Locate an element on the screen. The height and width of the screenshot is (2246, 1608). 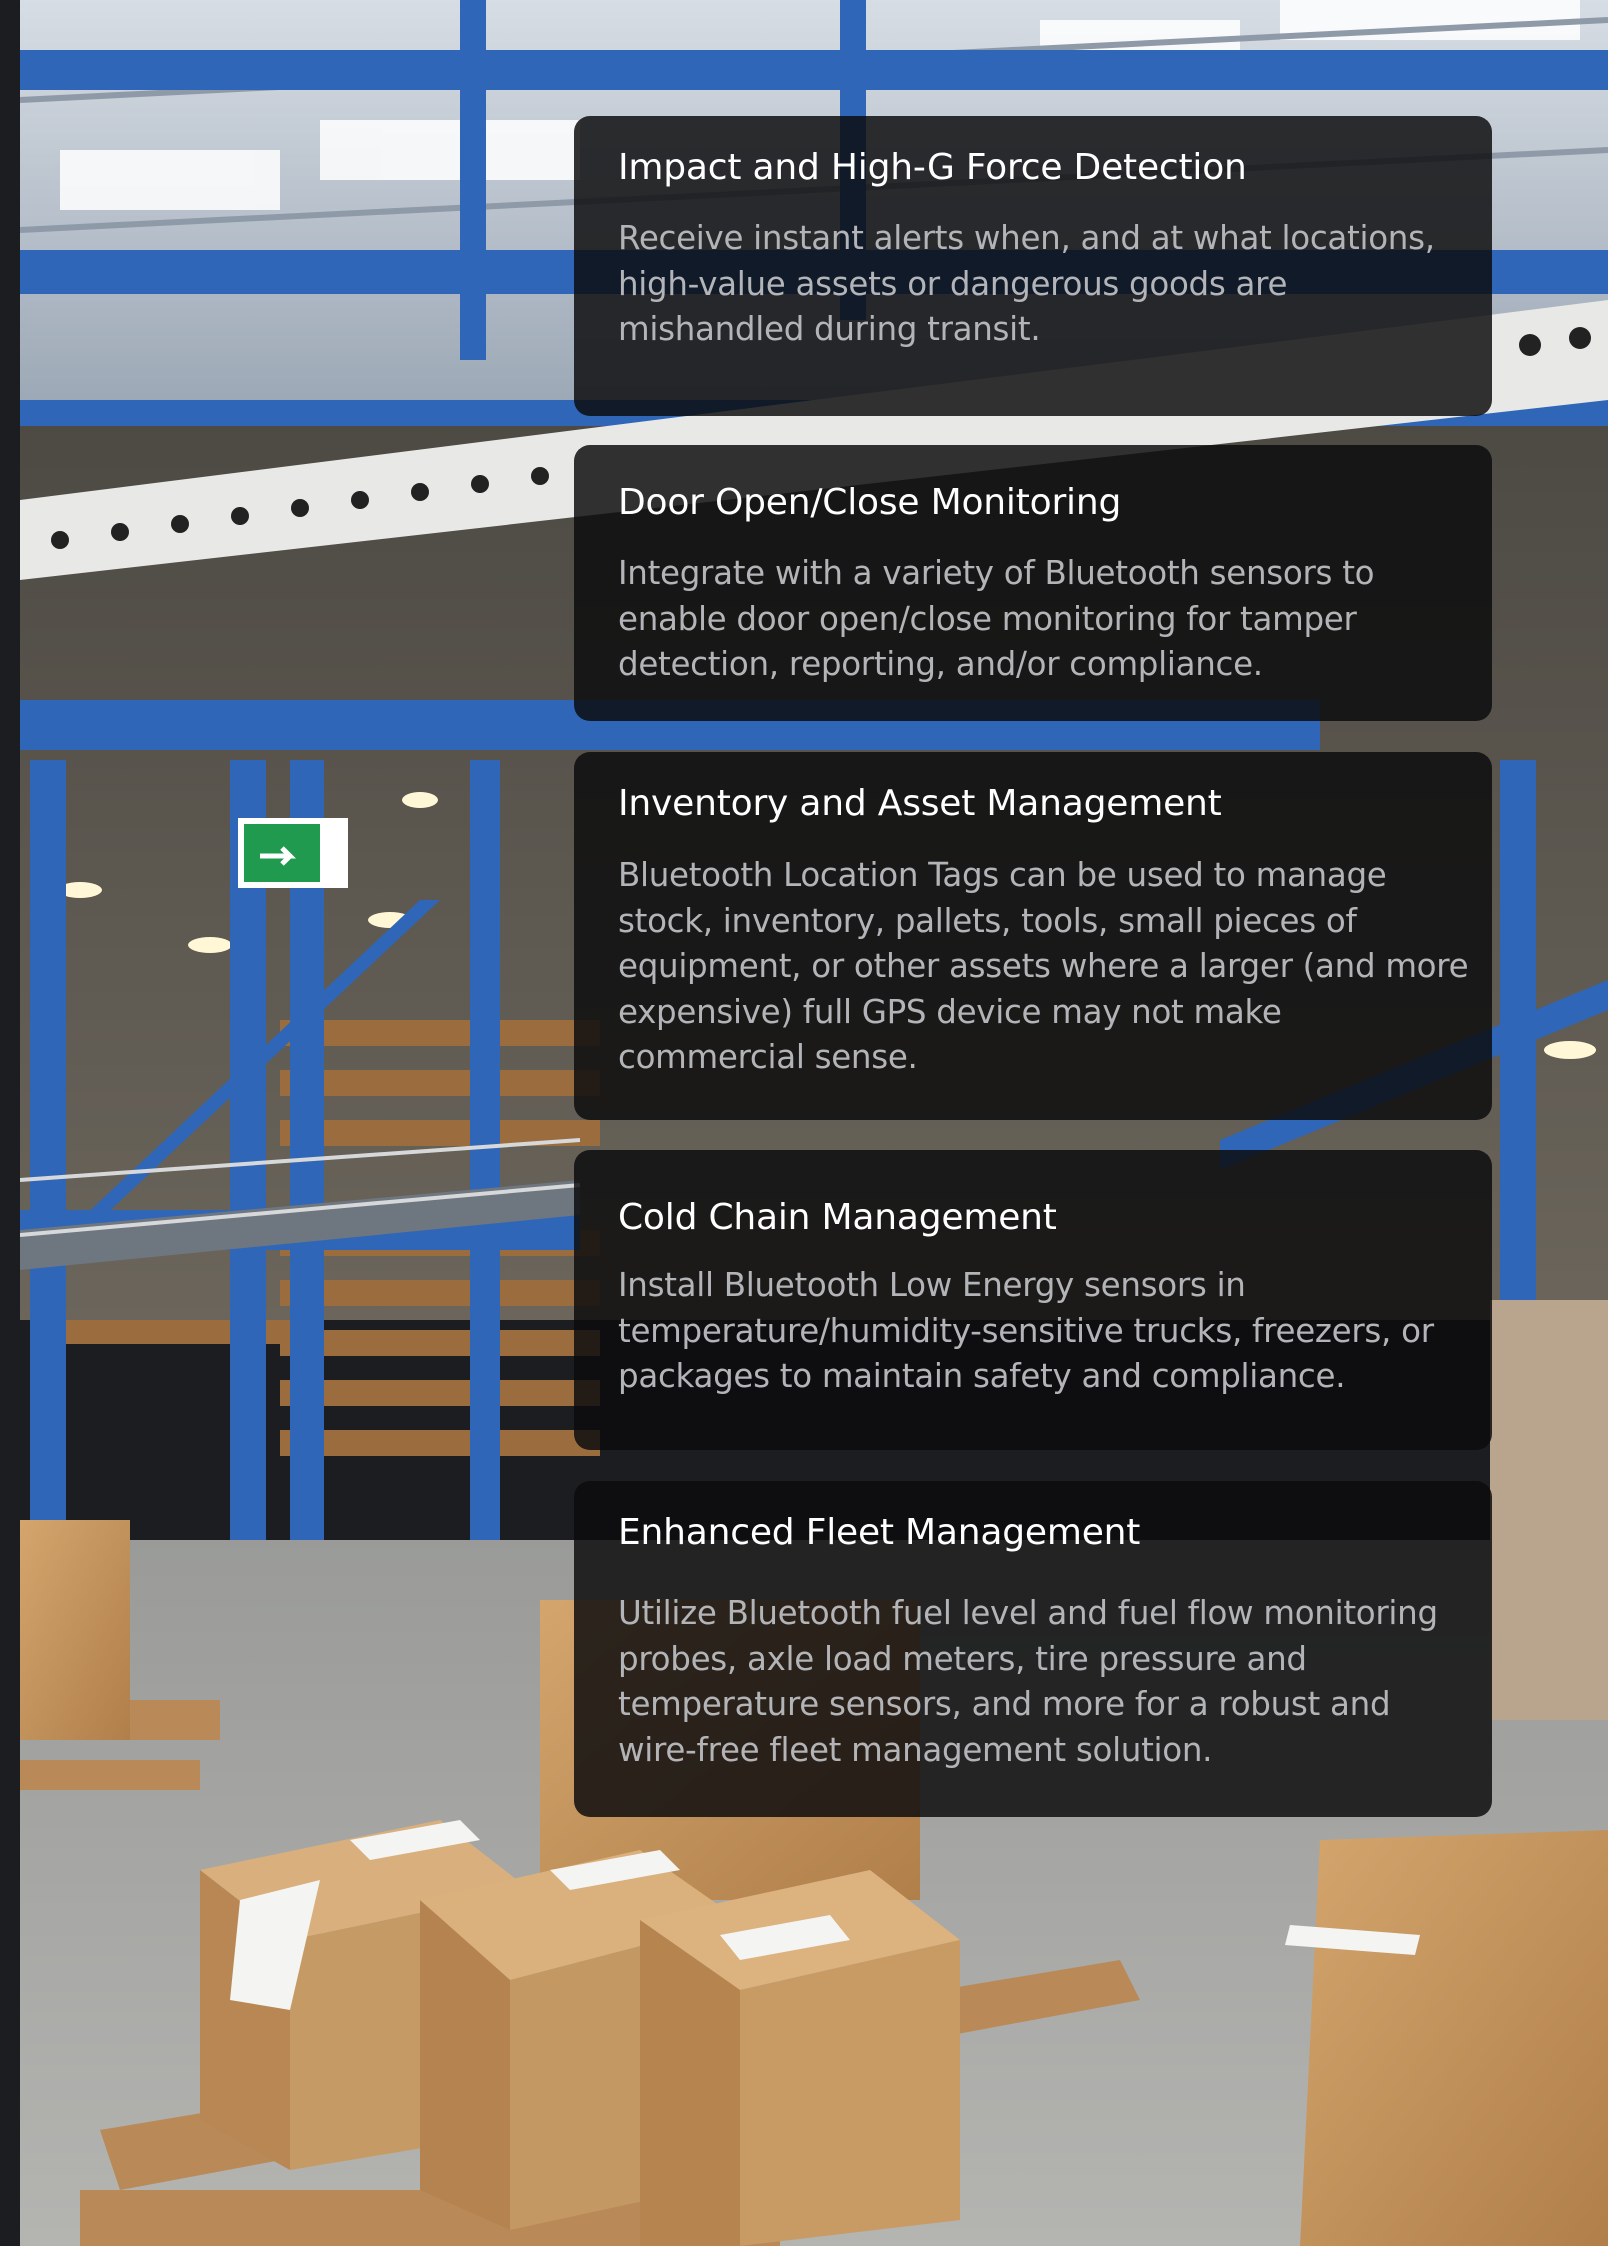
page-left-edge is located at coordinates (10, 1123).